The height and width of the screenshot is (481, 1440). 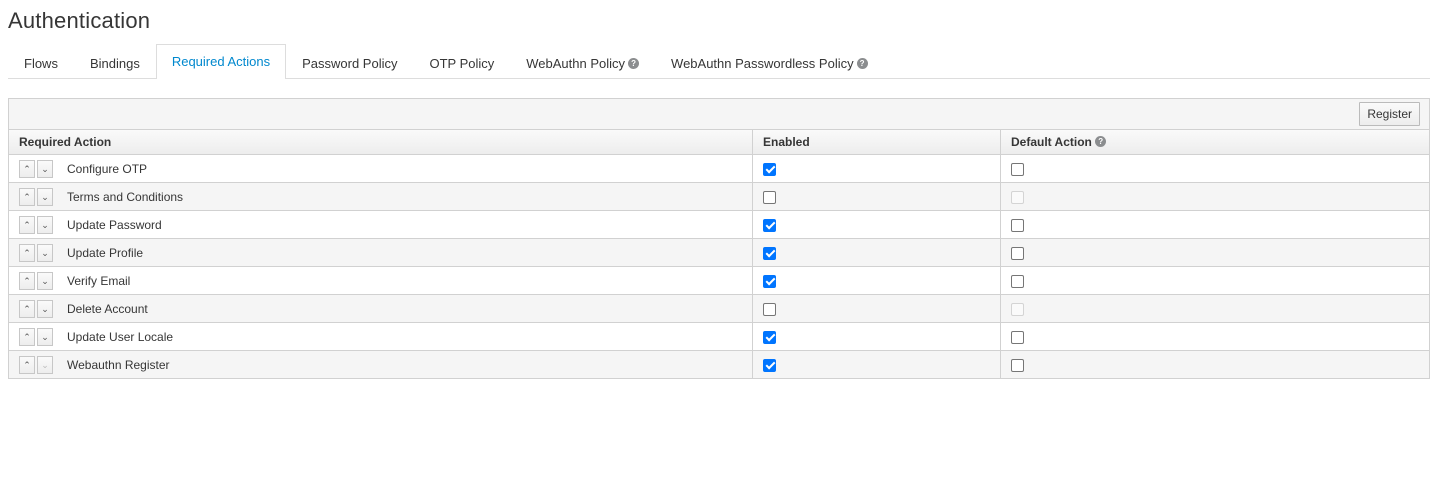 What do you see at coordinates (876, 142) in the screenshot?
I see `column-header-enabled: Enabled` at bounding box center [876, 142].